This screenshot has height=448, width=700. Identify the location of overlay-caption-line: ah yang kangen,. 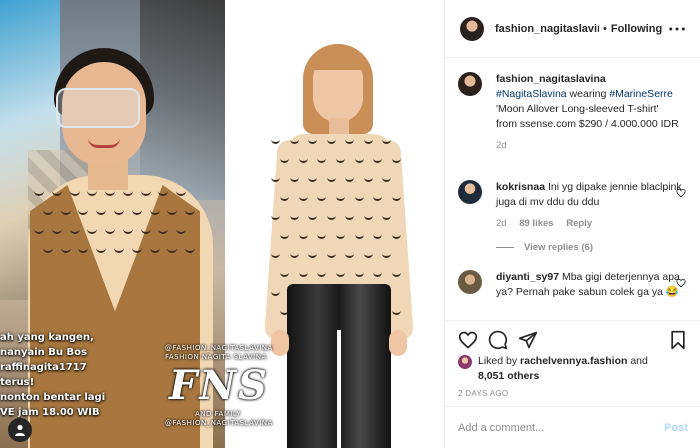
(47, 337).